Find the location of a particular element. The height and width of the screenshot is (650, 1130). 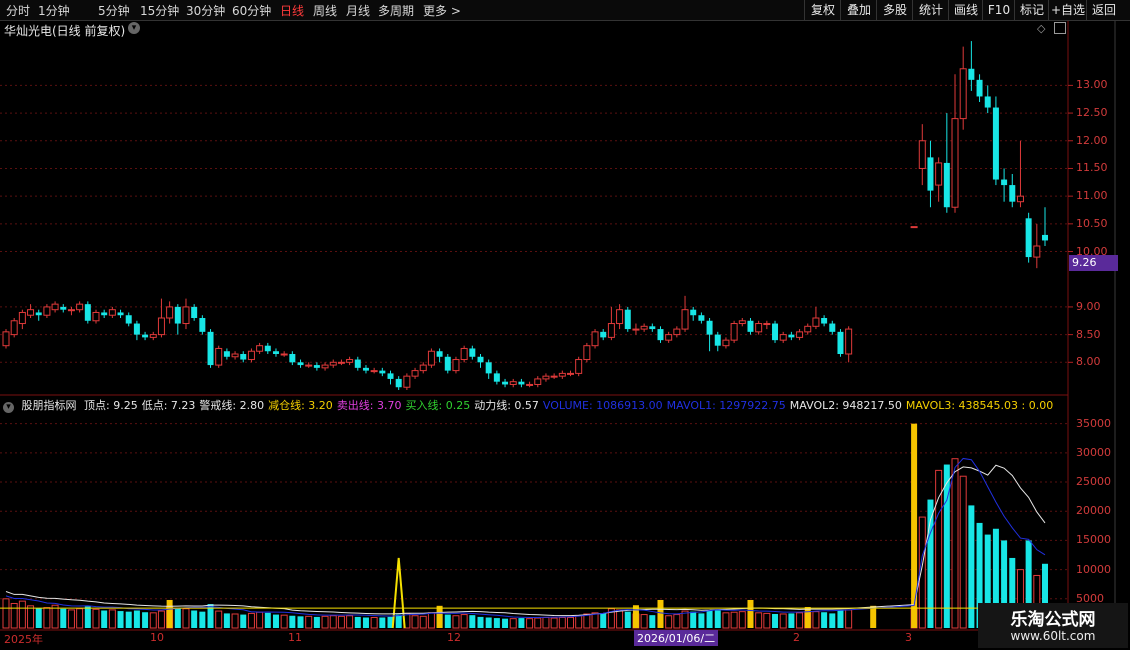

price-tick-label: 8.50 is located at coordinates (1088, 334).